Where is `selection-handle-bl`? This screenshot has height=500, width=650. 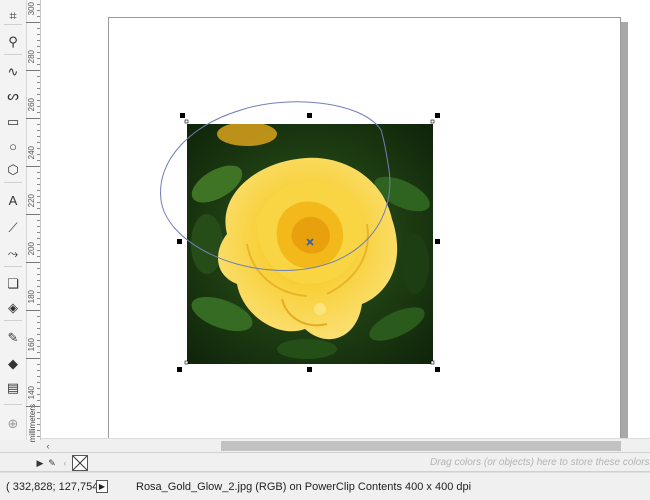
selection-handle-bl is located at coordinates (179, 369).